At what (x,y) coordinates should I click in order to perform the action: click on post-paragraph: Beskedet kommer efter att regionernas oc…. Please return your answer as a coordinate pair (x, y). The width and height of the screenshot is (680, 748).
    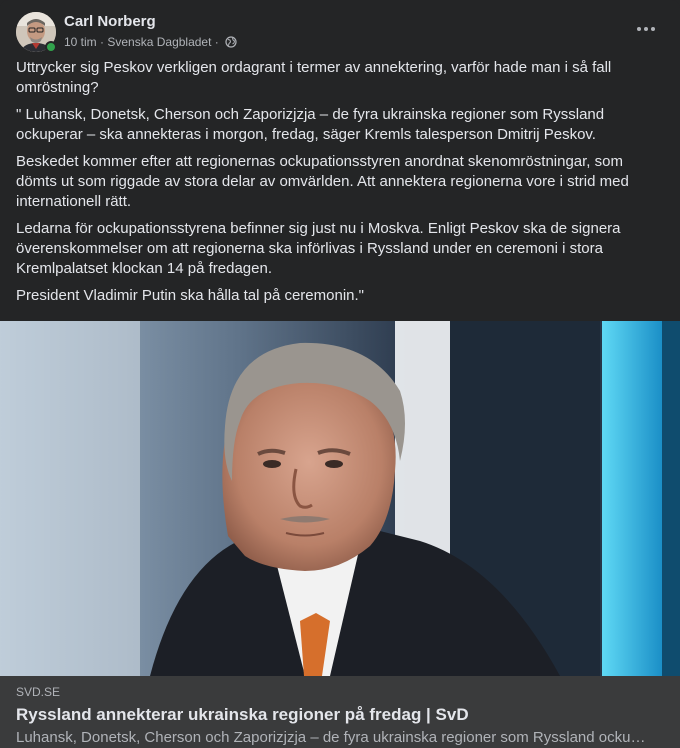
    Looking at the image, I should click on (322, 181).